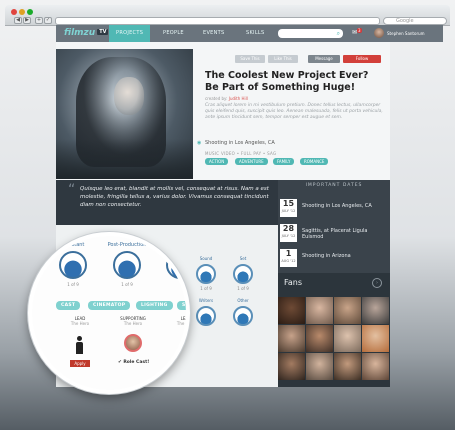  What do you see at coordinates (342, 206) in the screenshot?
I see `date-event: Shooting in Los Angeles, CA` at bounding box center [342, 206].